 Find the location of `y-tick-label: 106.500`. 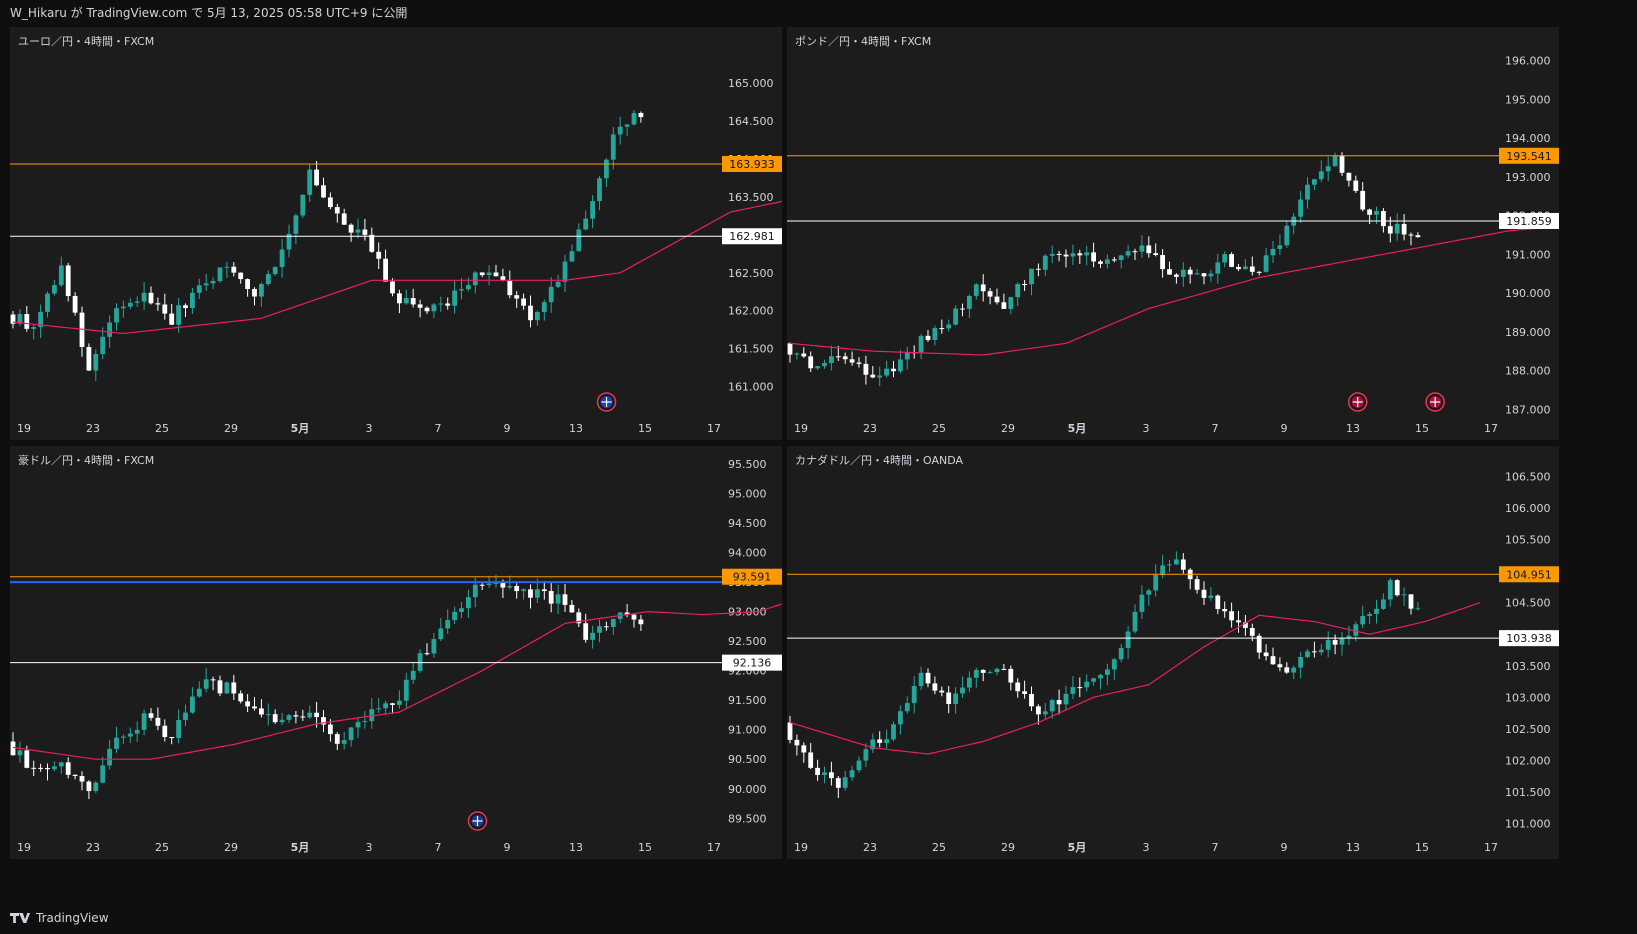

y-tick-label: 106.500 is located at coordinates (1528, 477).